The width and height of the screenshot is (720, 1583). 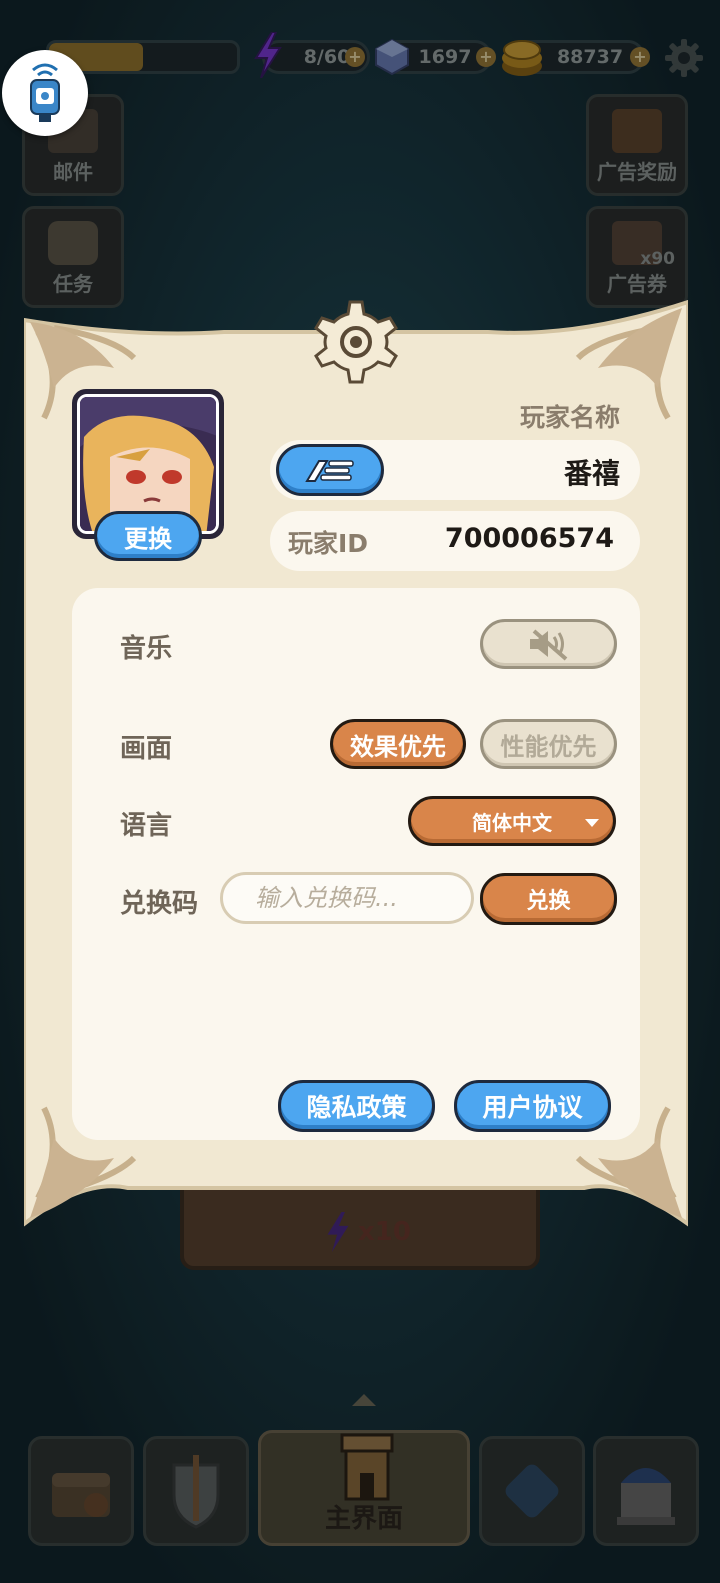 I want to click on pencil-edit-icon, so click(x=329, y=471).